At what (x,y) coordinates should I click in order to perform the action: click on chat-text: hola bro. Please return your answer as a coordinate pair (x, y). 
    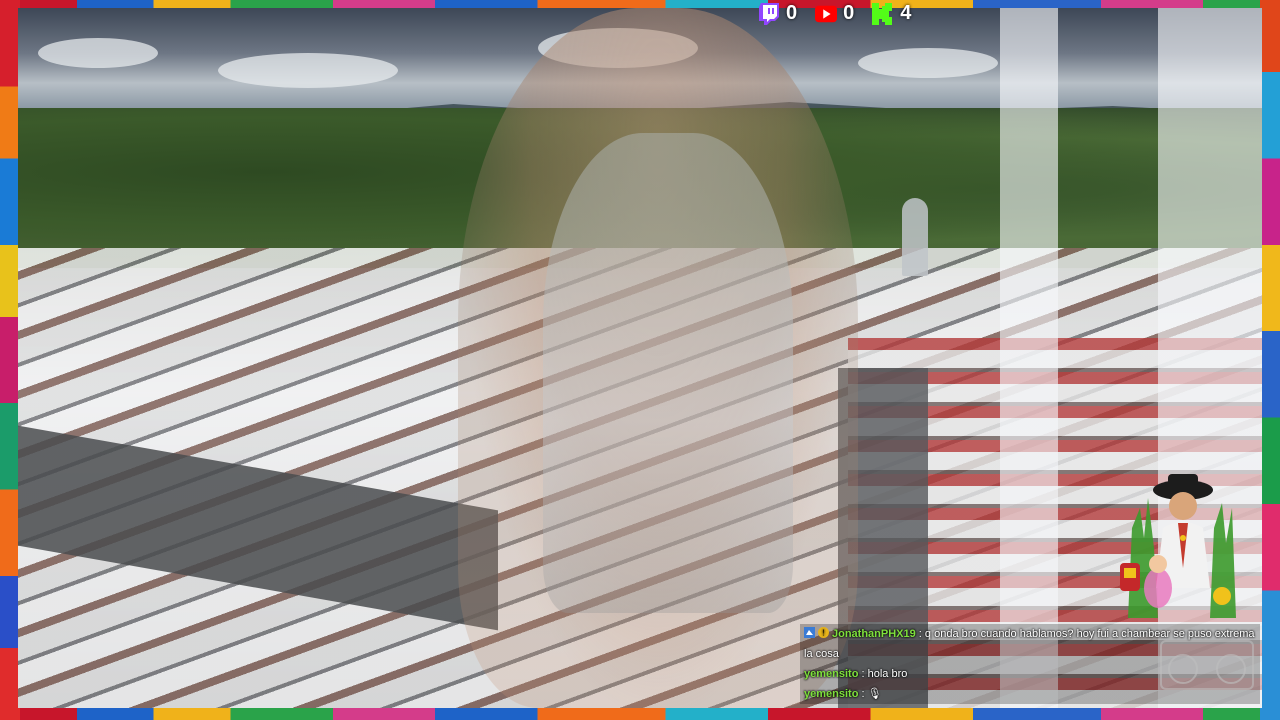
    Looking at the image, I should click on (887, 674).